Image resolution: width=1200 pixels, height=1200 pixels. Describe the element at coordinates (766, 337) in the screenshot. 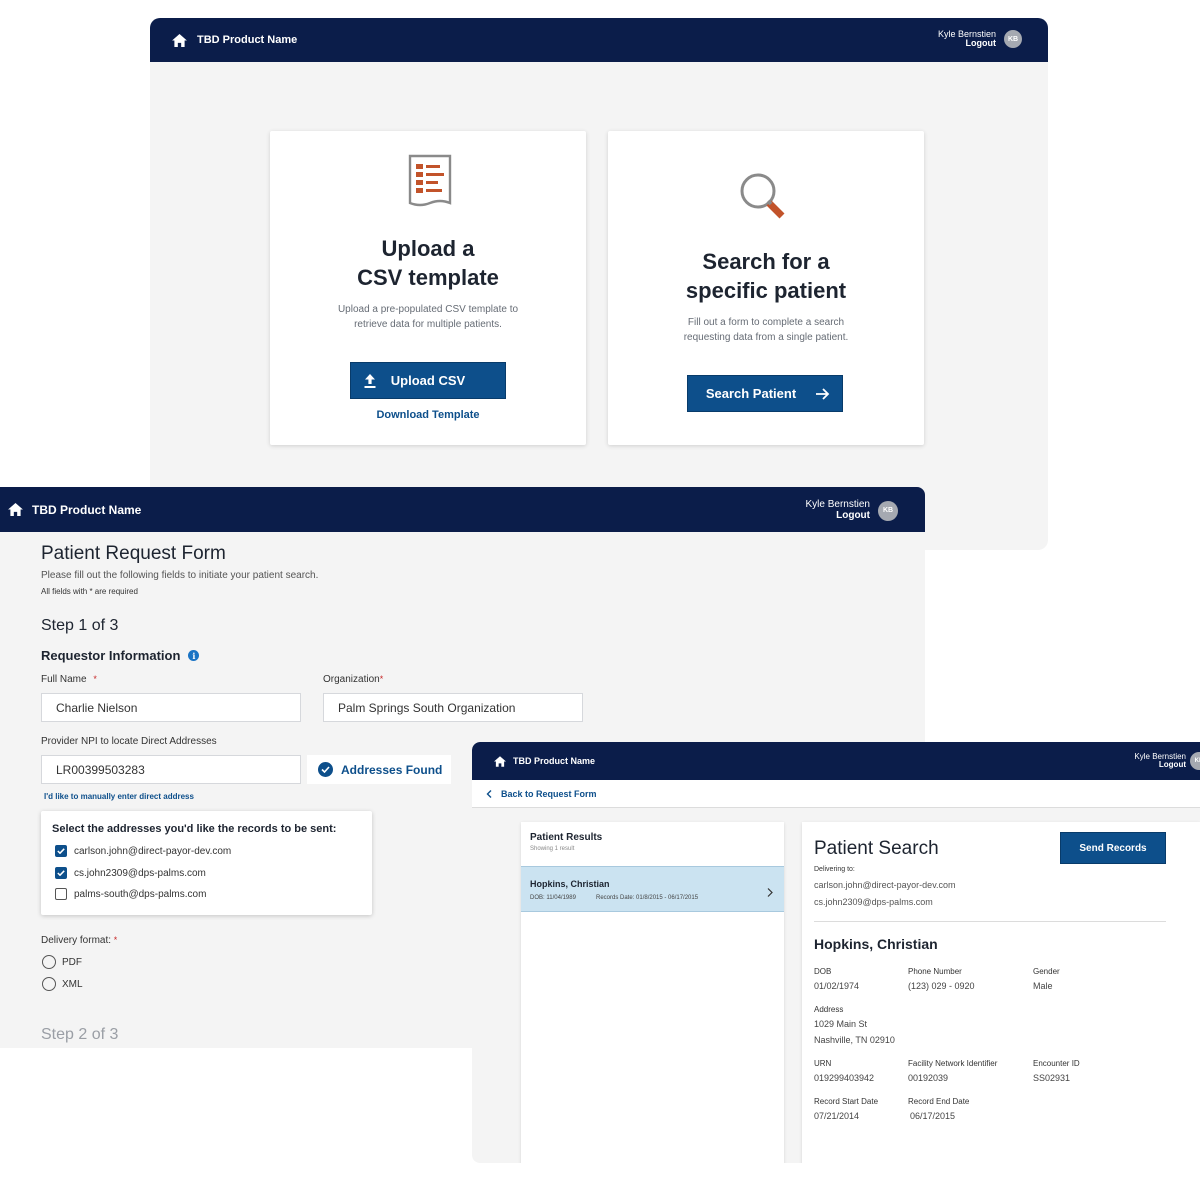

I see `search-desc-line2: requesting data from a single patient.` at that location.